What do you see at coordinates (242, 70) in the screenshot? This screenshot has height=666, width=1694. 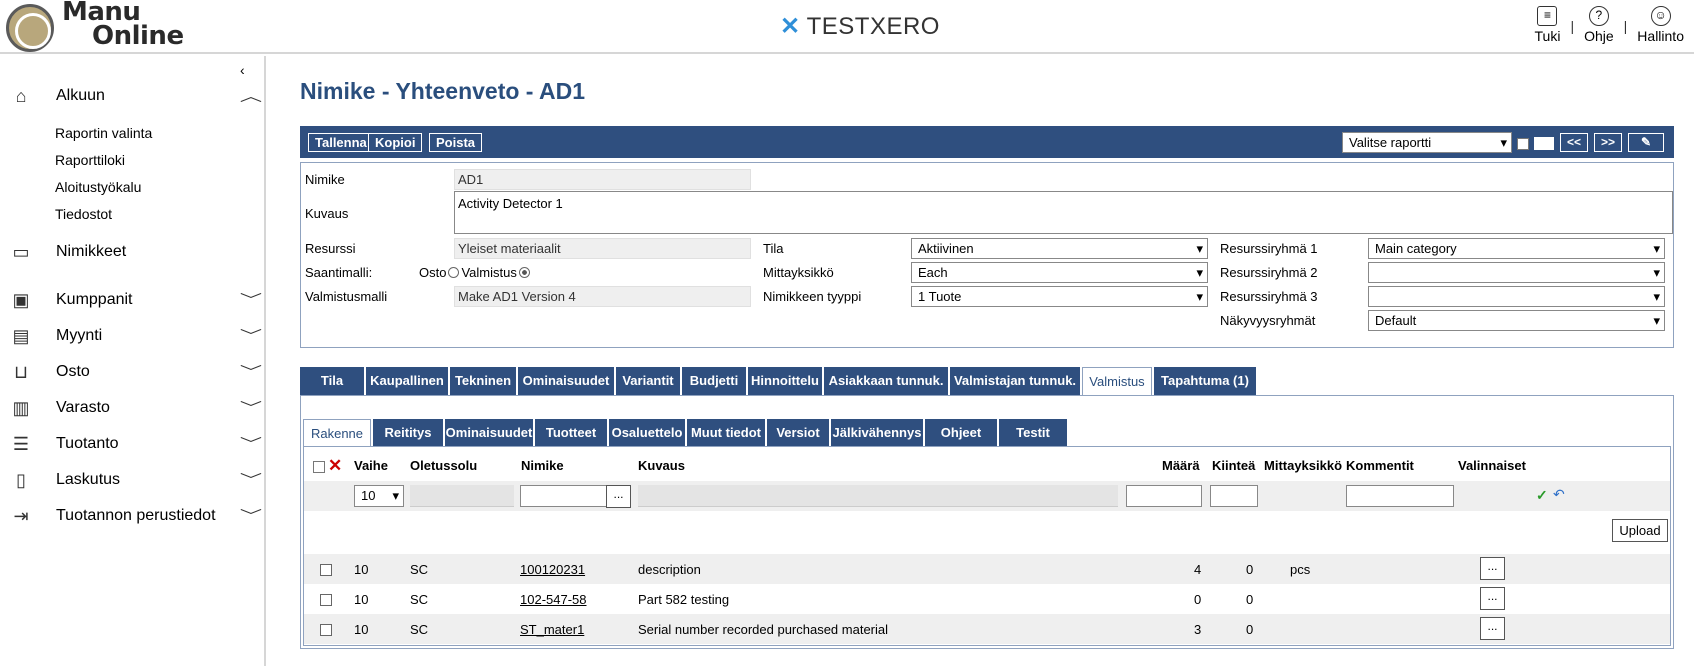 I see `collapse-sidebar-icon: ‹` at bounding box center [242, 70].